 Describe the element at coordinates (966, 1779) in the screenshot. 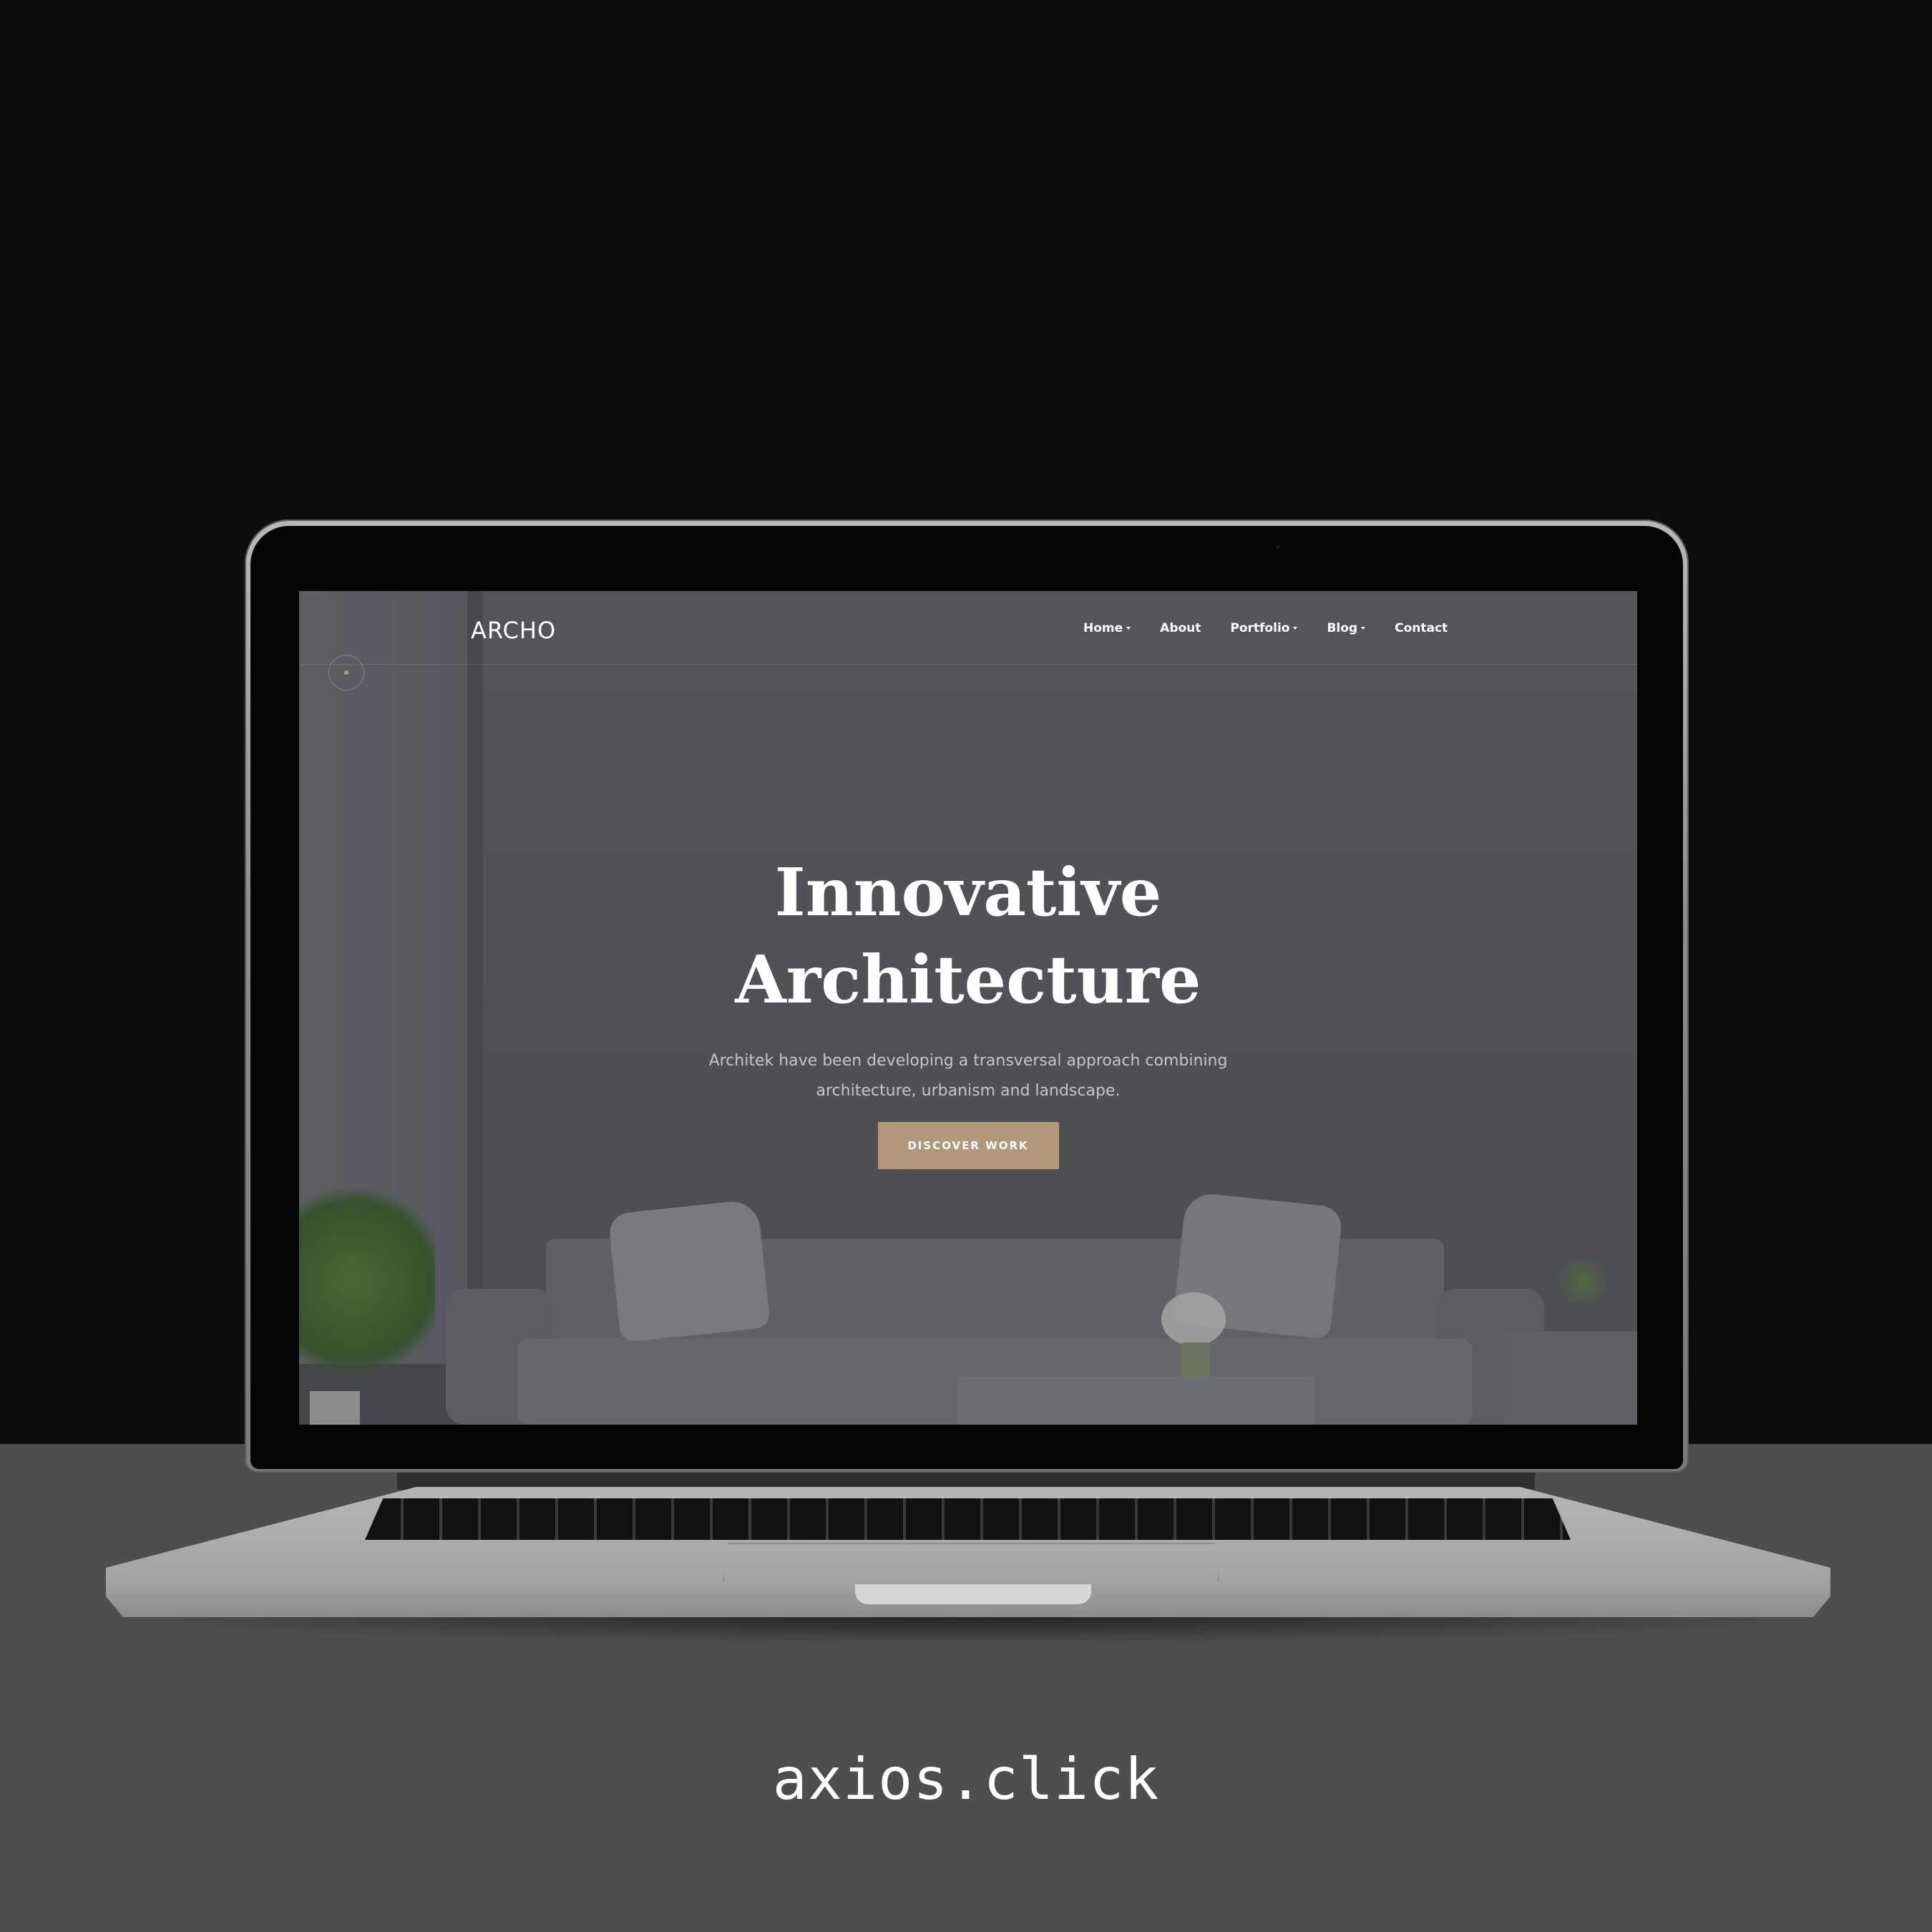

I see `caption-text: axios.click` at that location.